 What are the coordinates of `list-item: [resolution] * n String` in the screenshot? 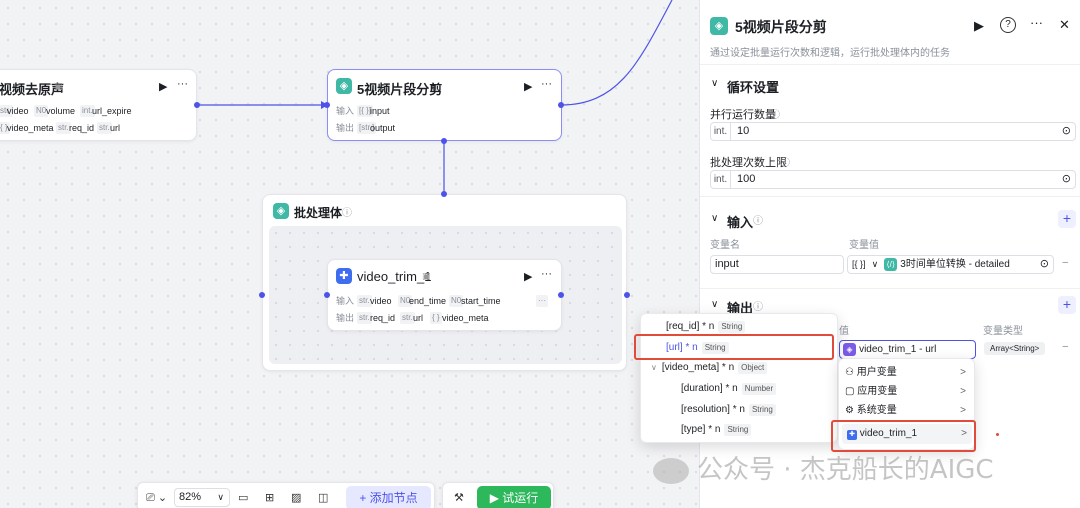 It's located at (728, 410).